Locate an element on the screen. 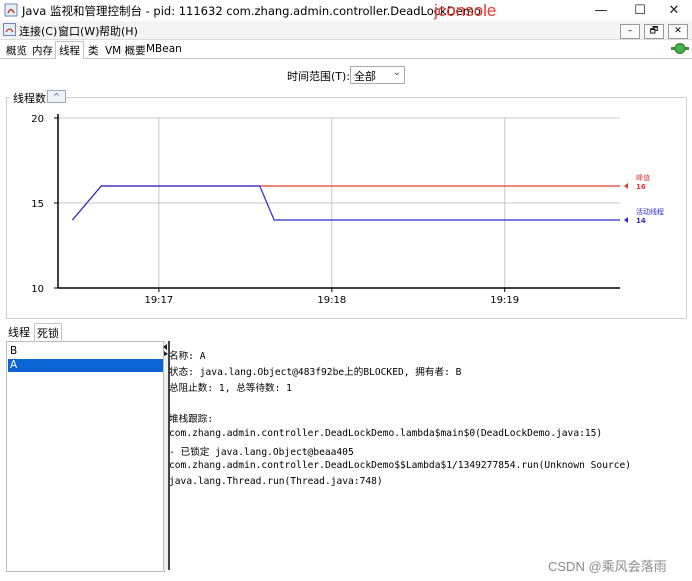 This screenshot has height=581, width=692. detail-counts: 总阻止数: 1, 总等待数: 1 is located at coordinates (230, 388).